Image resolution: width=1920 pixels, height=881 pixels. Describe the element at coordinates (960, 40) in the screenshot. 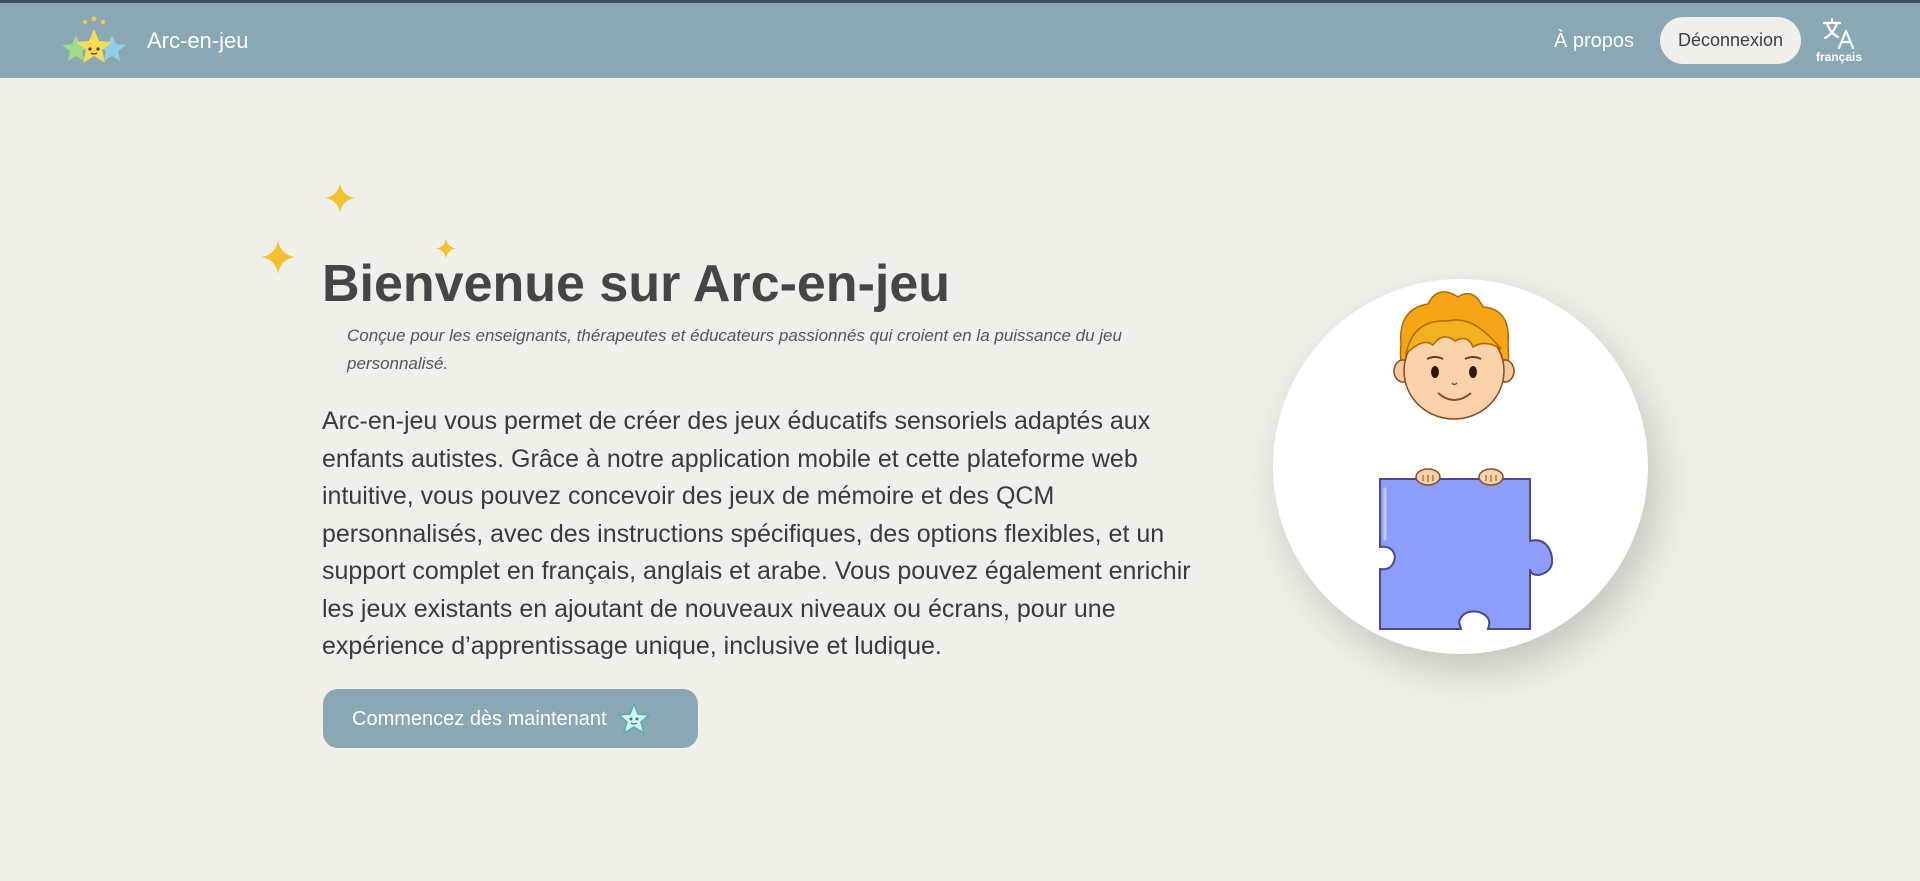

I see `navbar: Arc-en-jeu À propos Déconnexion français` at that location.